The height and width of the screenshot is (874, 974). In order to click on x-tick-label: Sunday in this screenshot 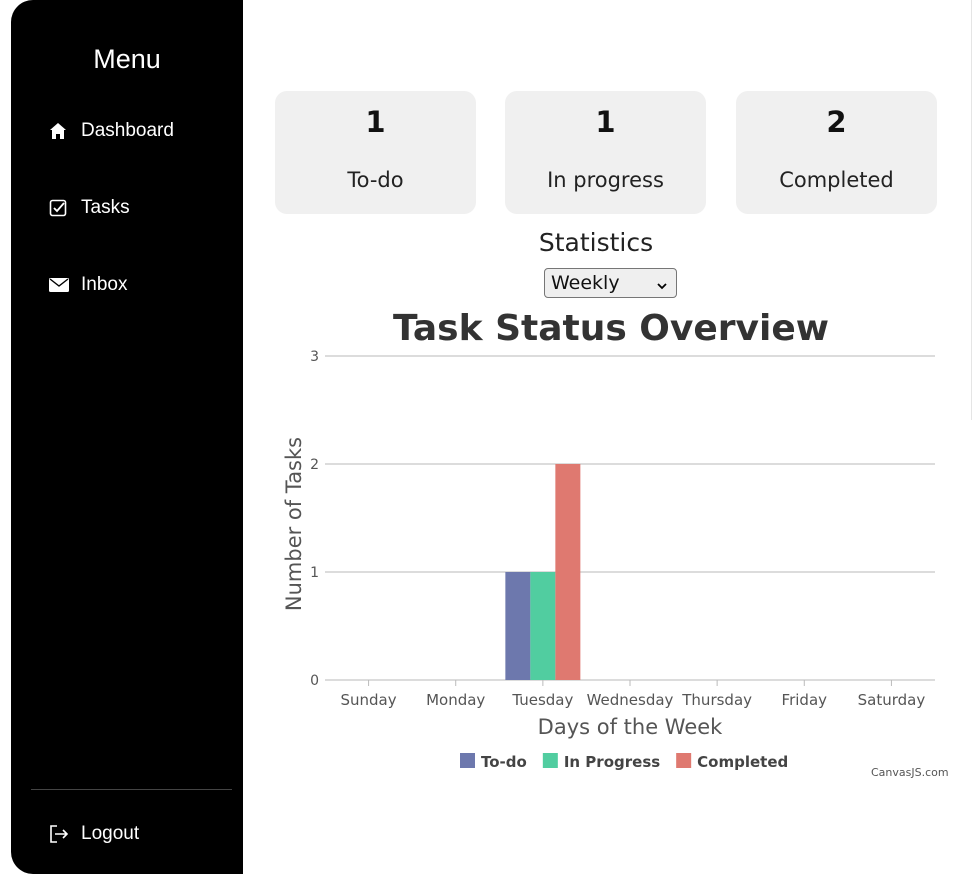, I will do `click(369, 700)`.